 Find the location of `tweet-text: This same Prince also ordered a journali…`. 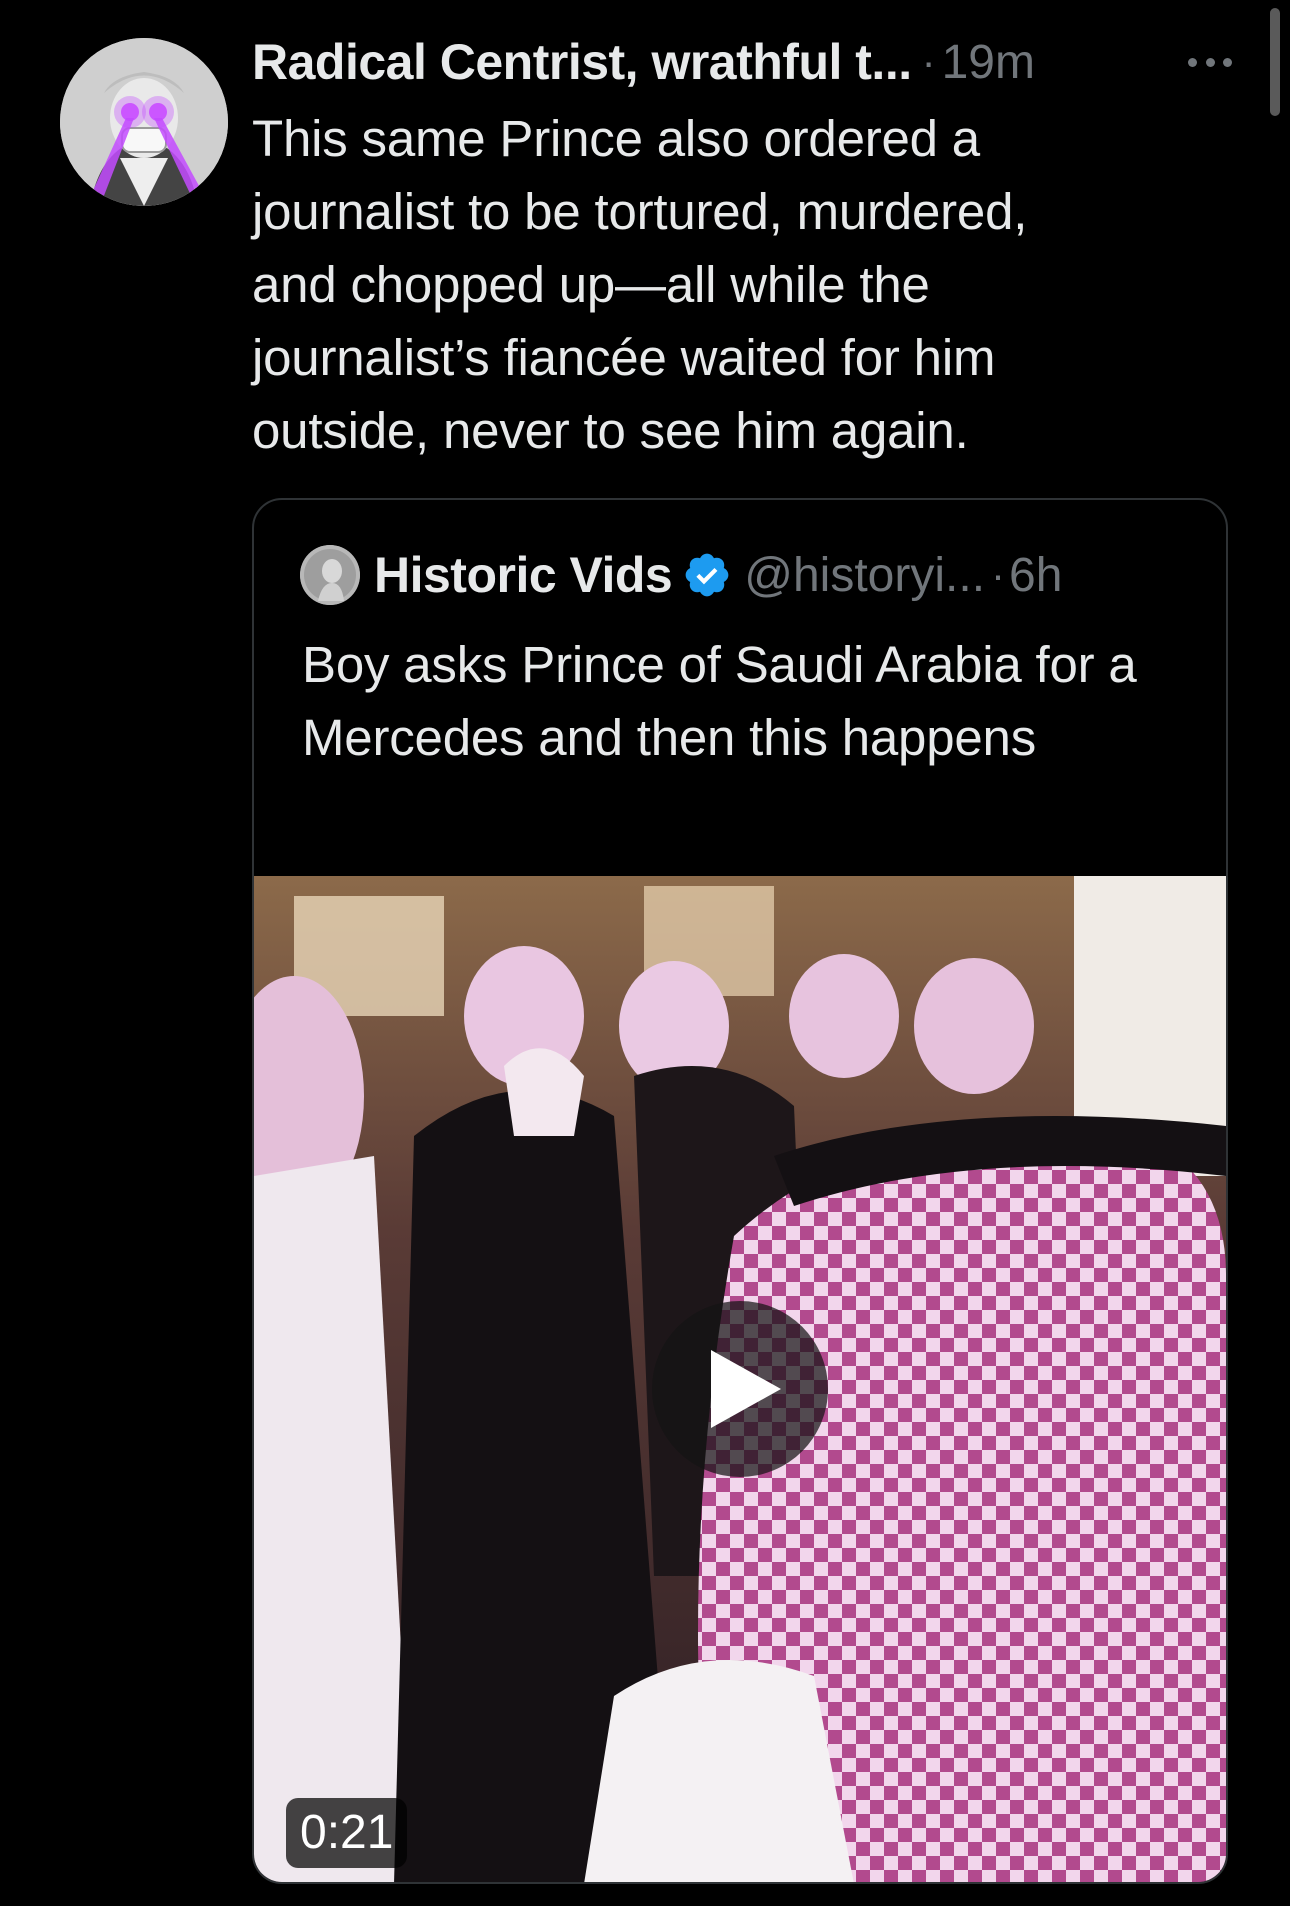

tweet-text: This same Prince also ordered a journali… is located at coordinates (640, 284).